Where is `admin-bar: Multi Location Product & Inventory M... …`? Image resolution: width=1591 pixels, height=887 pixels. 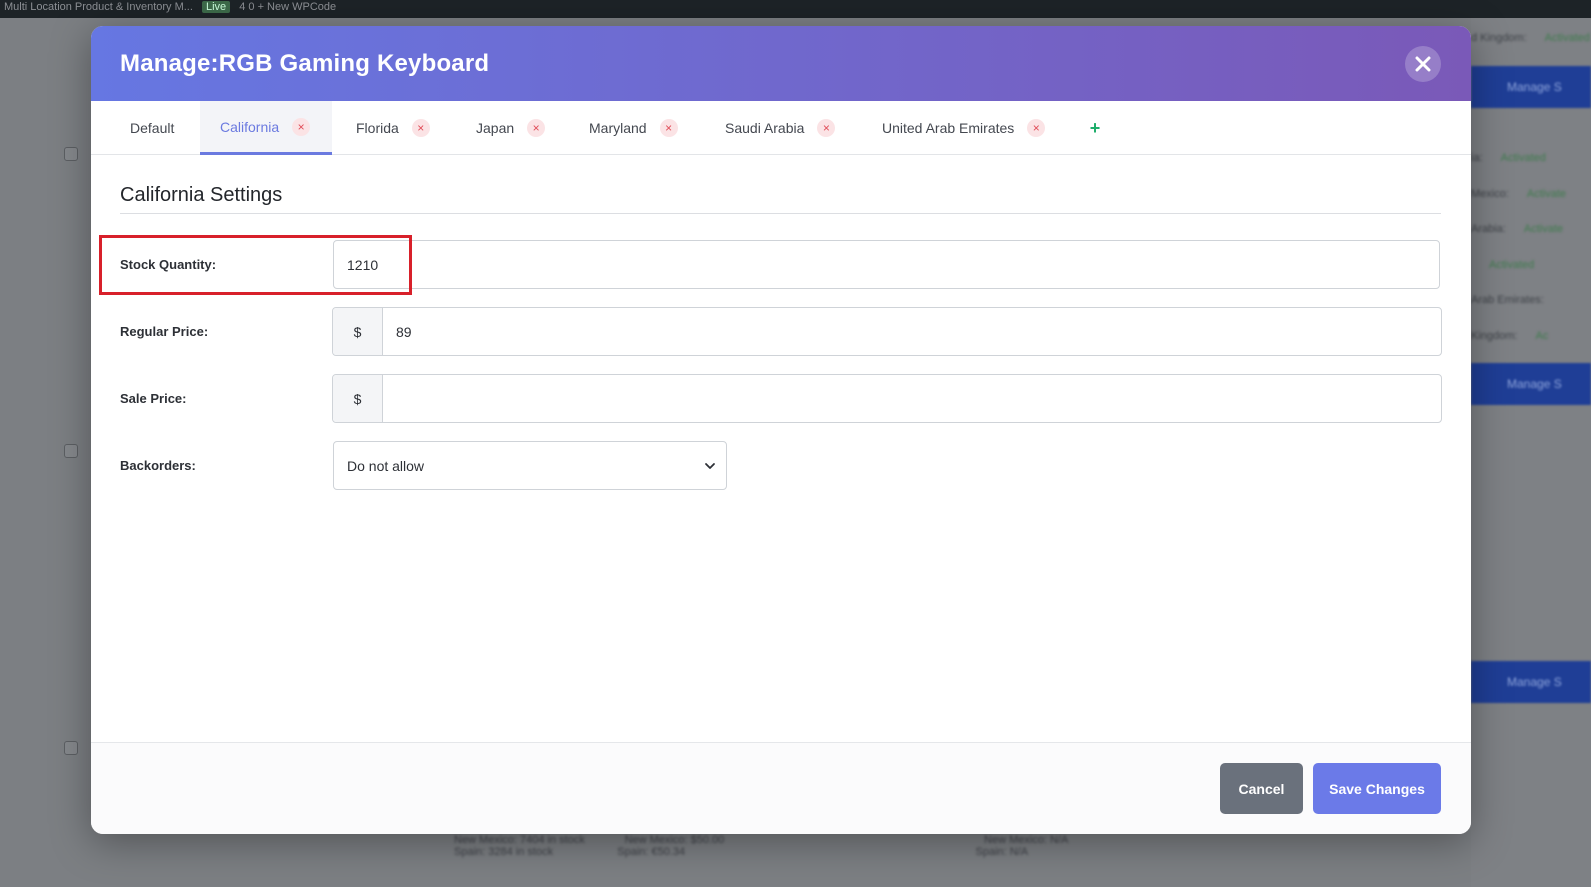 admin-bar: Multi Location Product & Inventory M... … is located at coordinates (795, 9).